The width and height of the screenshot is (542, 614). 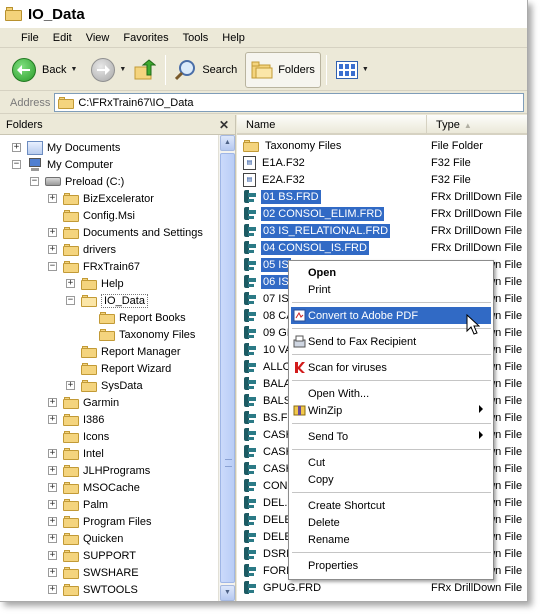 What do you see at coordinates (391, 410) in the screenshot?
I see `menu-item-winzip: WinZip` at bounding box center [391, 410].